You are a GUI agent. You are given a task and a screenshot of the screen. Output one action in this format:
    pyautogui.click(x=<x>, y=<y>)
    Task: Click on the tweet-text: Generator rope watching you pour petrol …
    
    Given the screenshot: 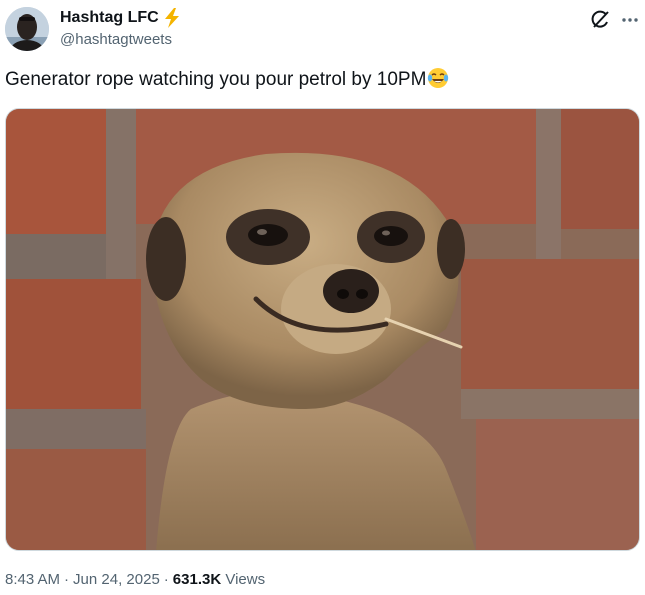 What is the action you would take?
    pyautogui.click(x=227, y=80)
    